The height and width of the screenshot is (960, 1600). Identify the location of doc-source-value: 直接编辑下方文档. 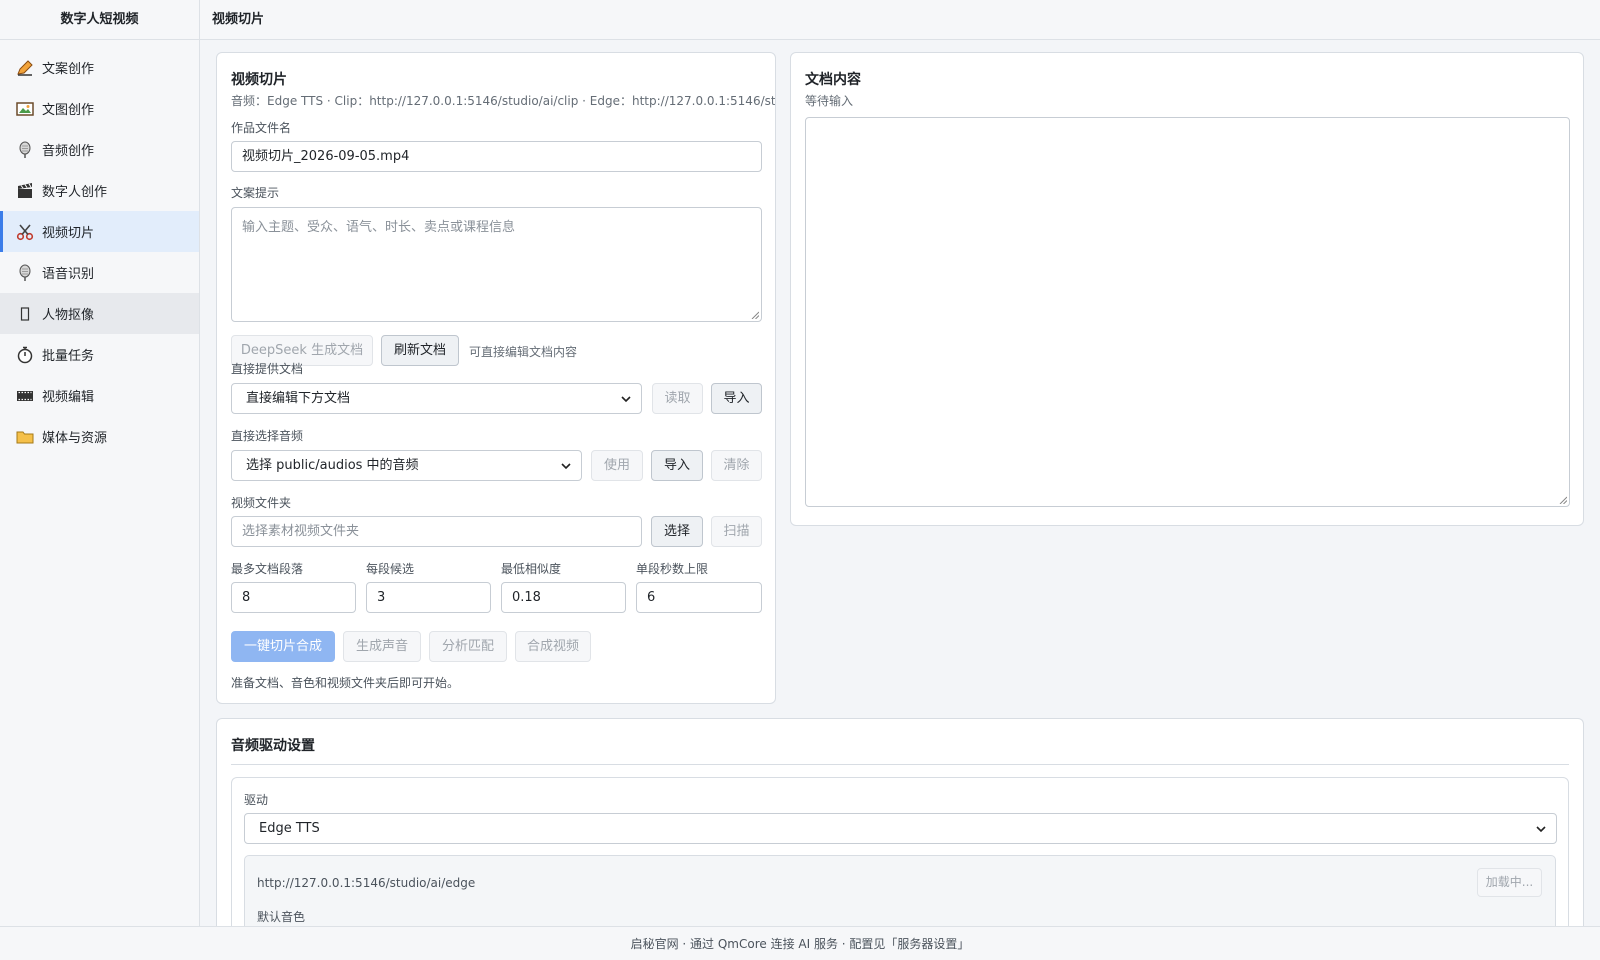
(298, 398).